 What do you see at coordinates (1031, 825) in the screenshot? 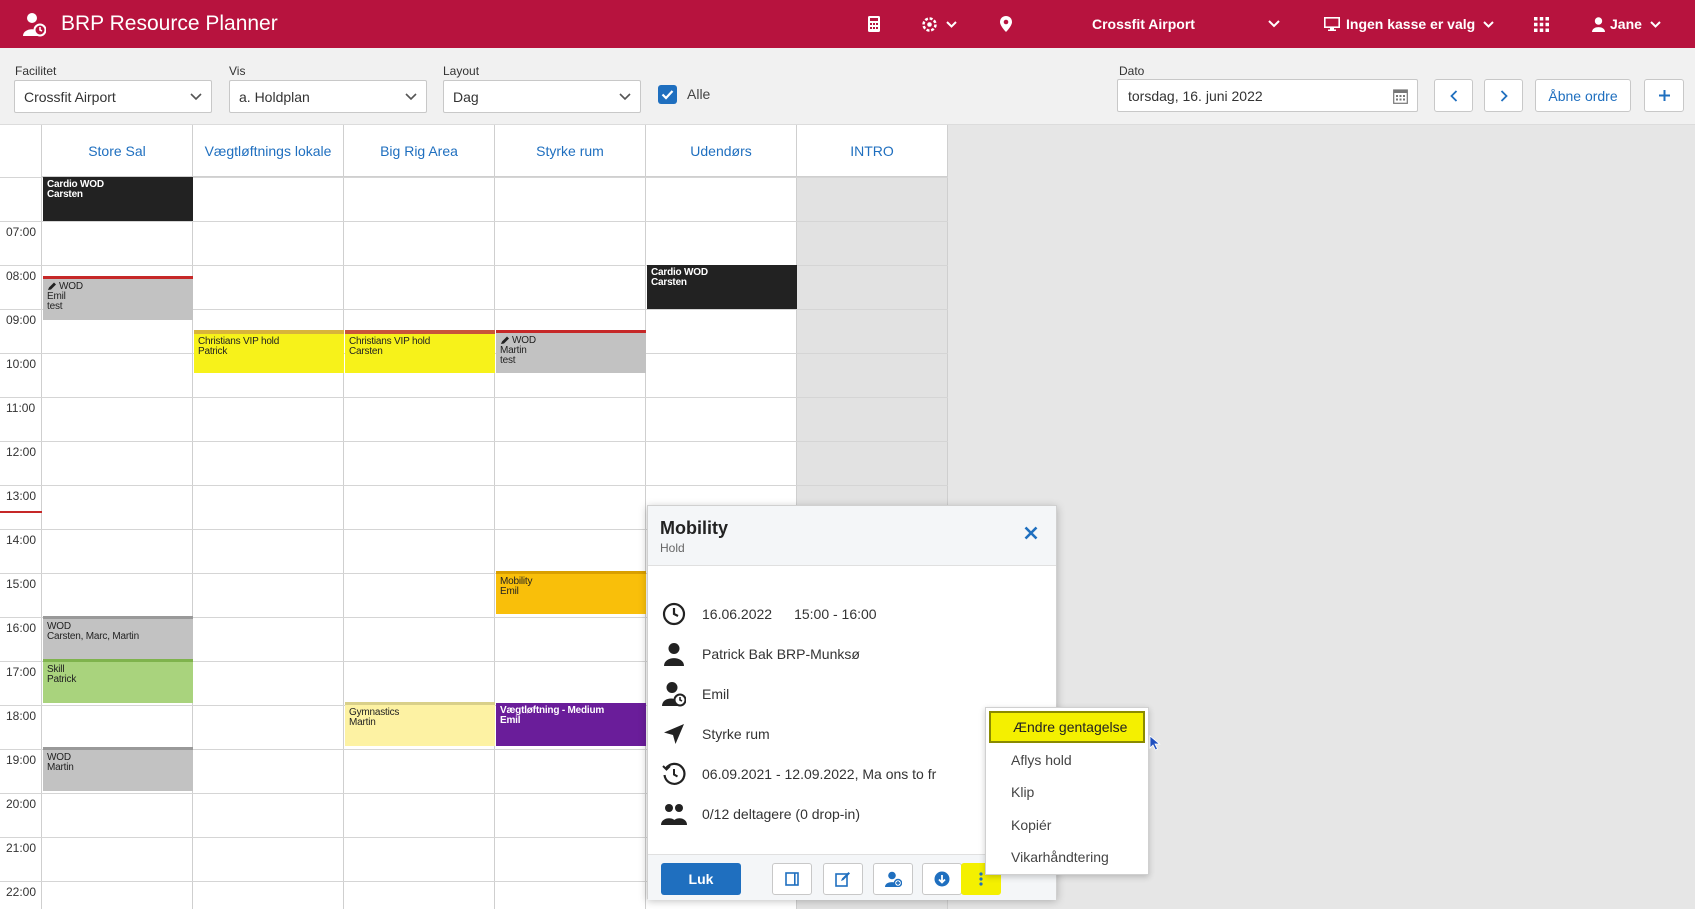
I see `menu-item-label: Kopiér` at bounding box center [1031, 825].